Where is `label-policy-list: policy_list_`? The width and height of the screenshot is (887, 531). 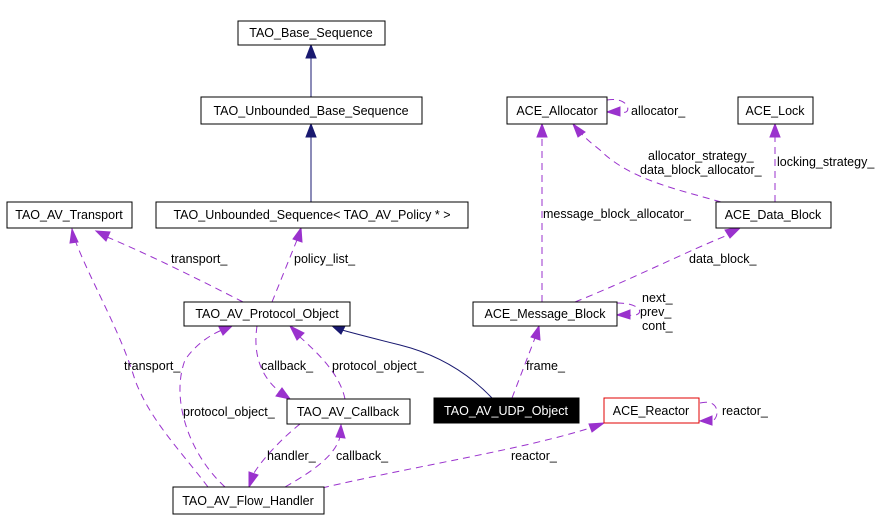
label-policy-list: policy_list_ is located at coordinates (325, 259).